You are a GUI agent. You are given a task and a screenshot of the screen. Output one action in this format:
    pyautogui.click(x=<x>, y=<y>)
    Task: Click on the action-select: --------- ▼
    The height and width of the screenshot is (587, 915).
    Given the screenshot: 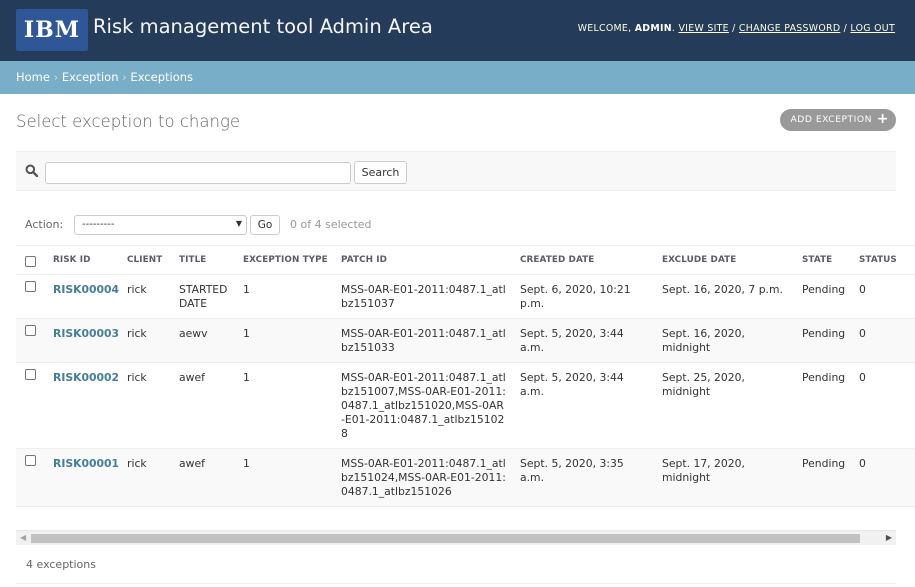 What is the action you would take?
    pyautogui.click(x=160, y=225)
    